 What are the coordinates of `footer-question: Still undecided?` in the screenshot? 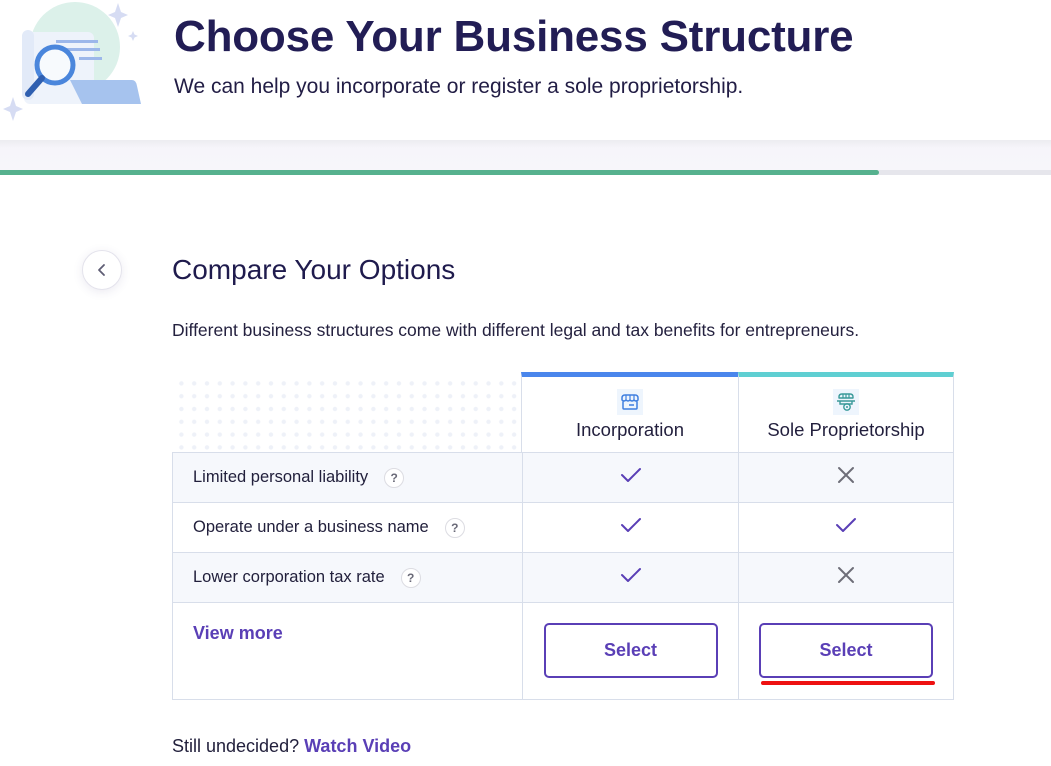 It's located at (236, 746).